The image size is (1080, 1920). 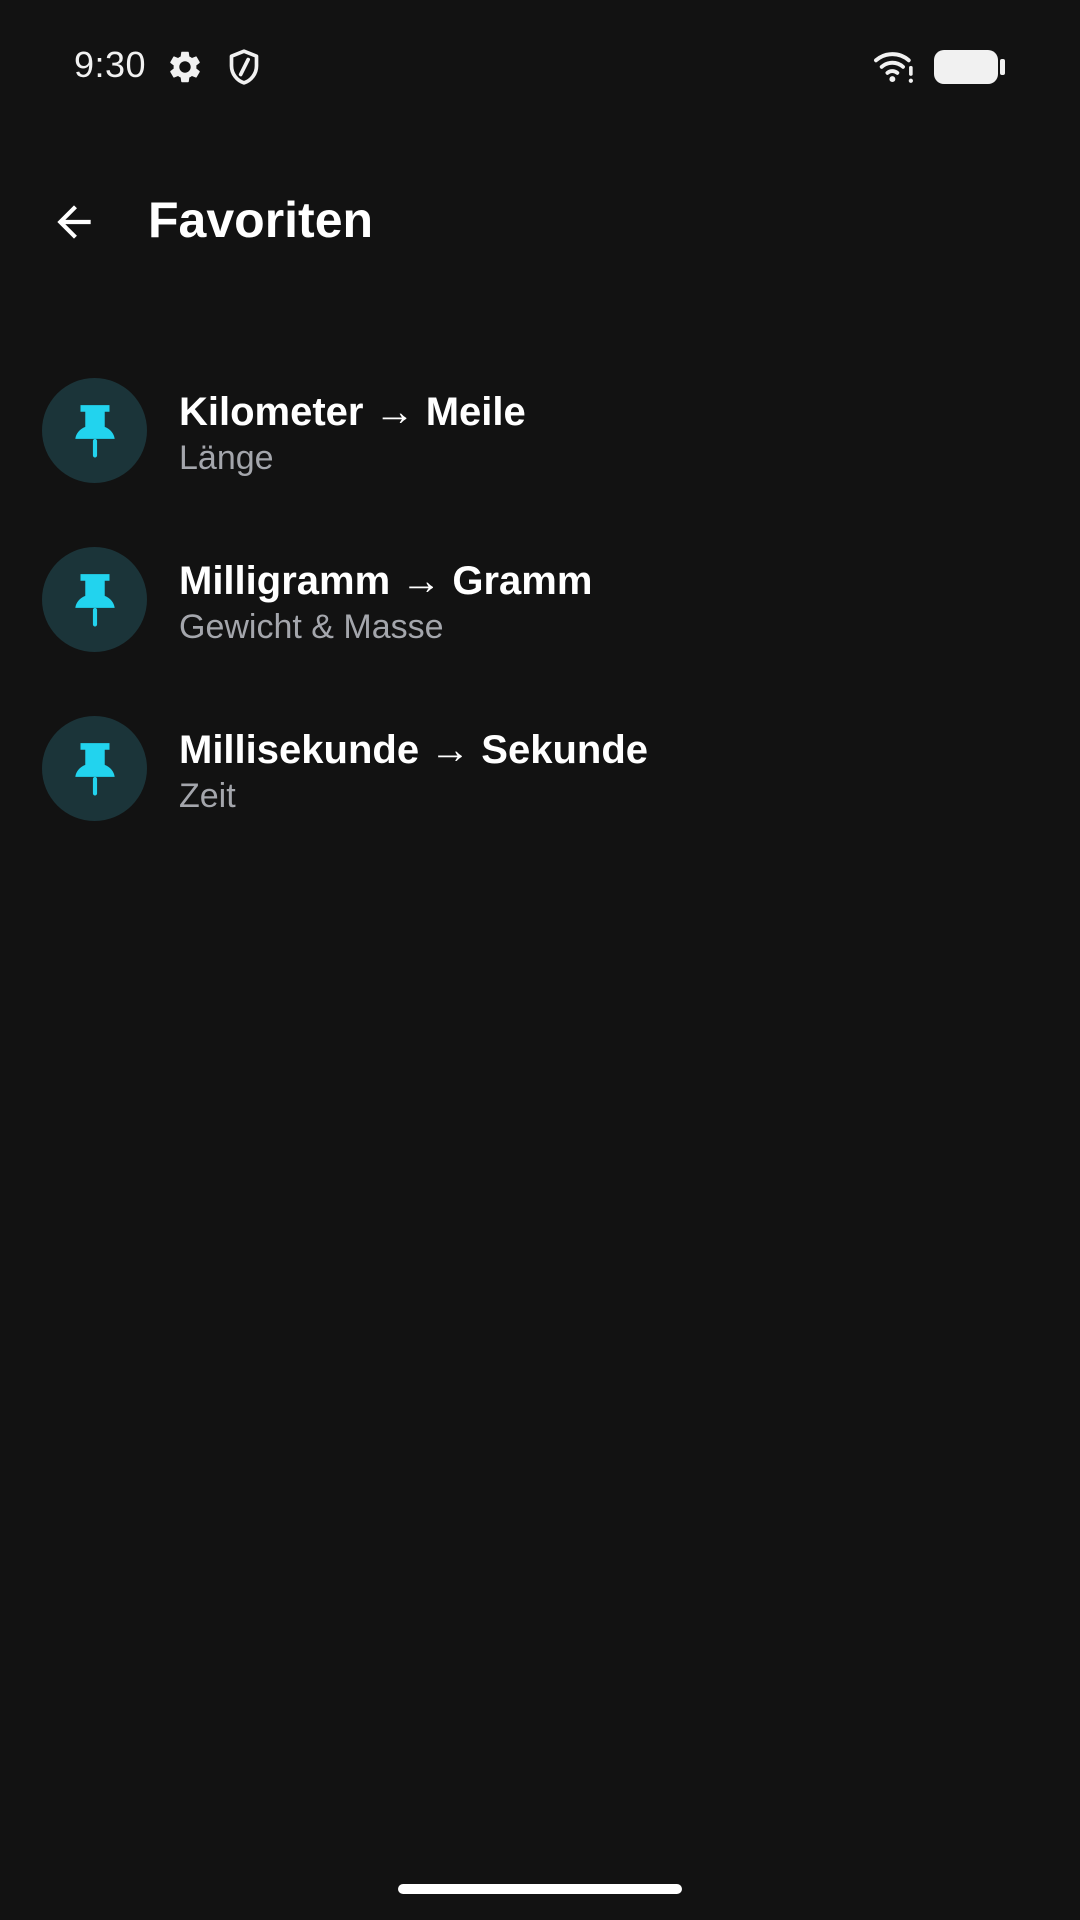 I want to click on home-indicator, so click(x=540, y=1889).